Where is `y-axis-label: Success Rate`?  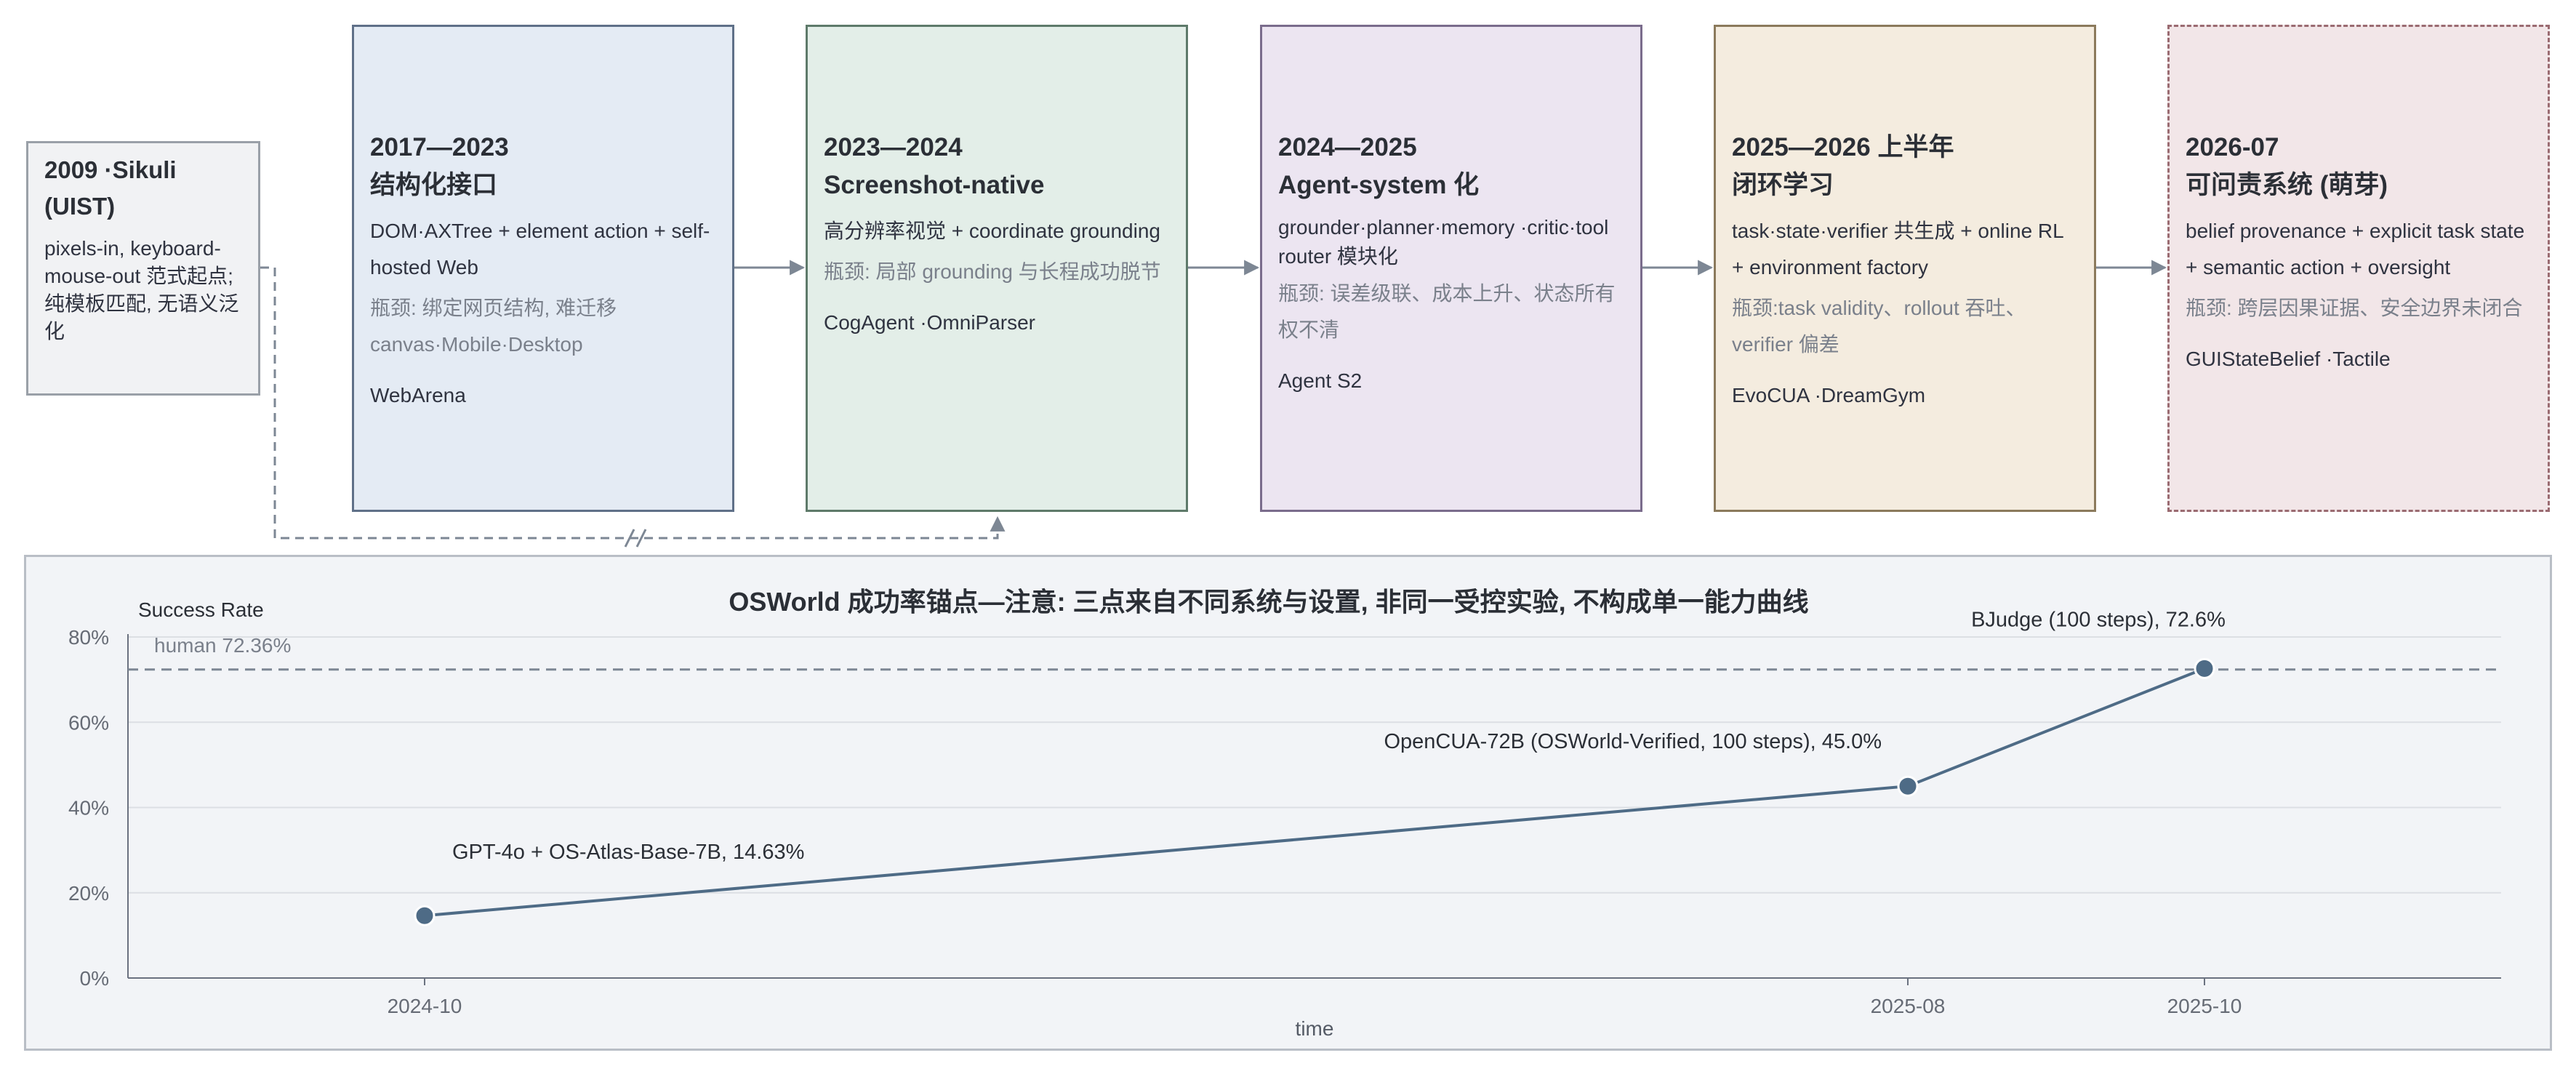
y-axis-label: Success Rate is located at coordinates (201, 610).